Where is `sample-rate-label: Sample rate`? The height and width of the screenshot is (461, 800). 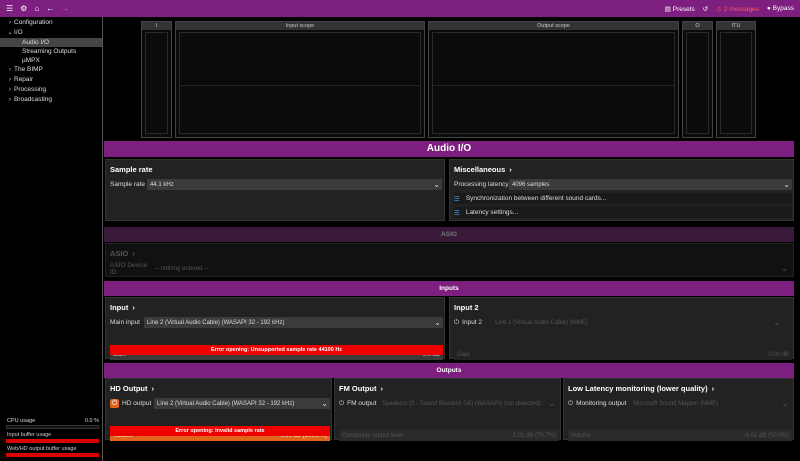
sample-rate-label: Sample rate is located at coordinates (128, 184).